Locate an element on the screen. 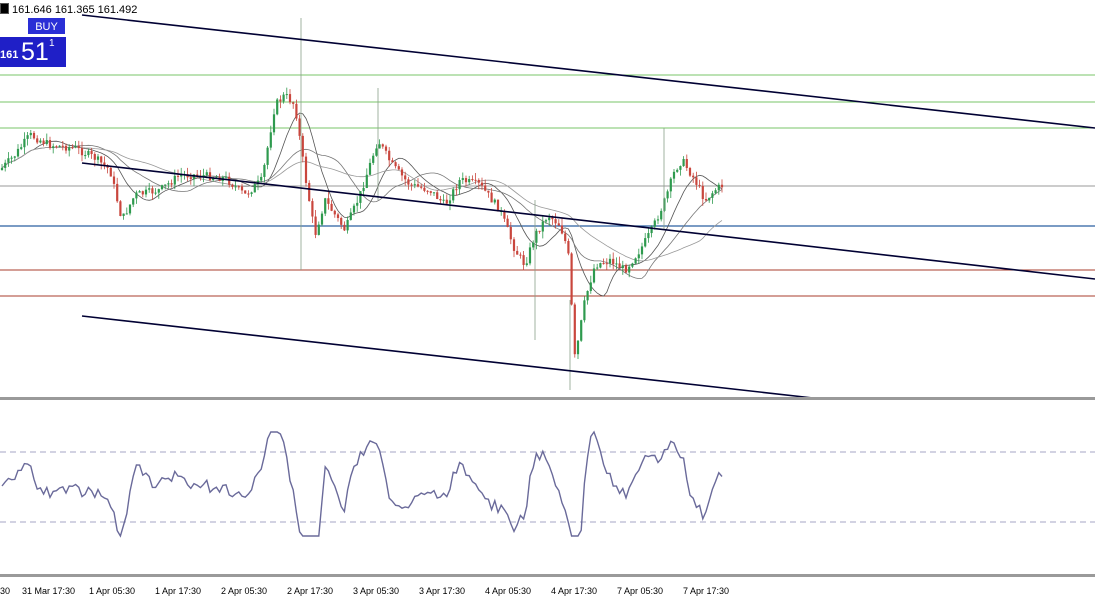  time-axis-label: 4 Apr 17:30 is located at coordinates (574, 591).